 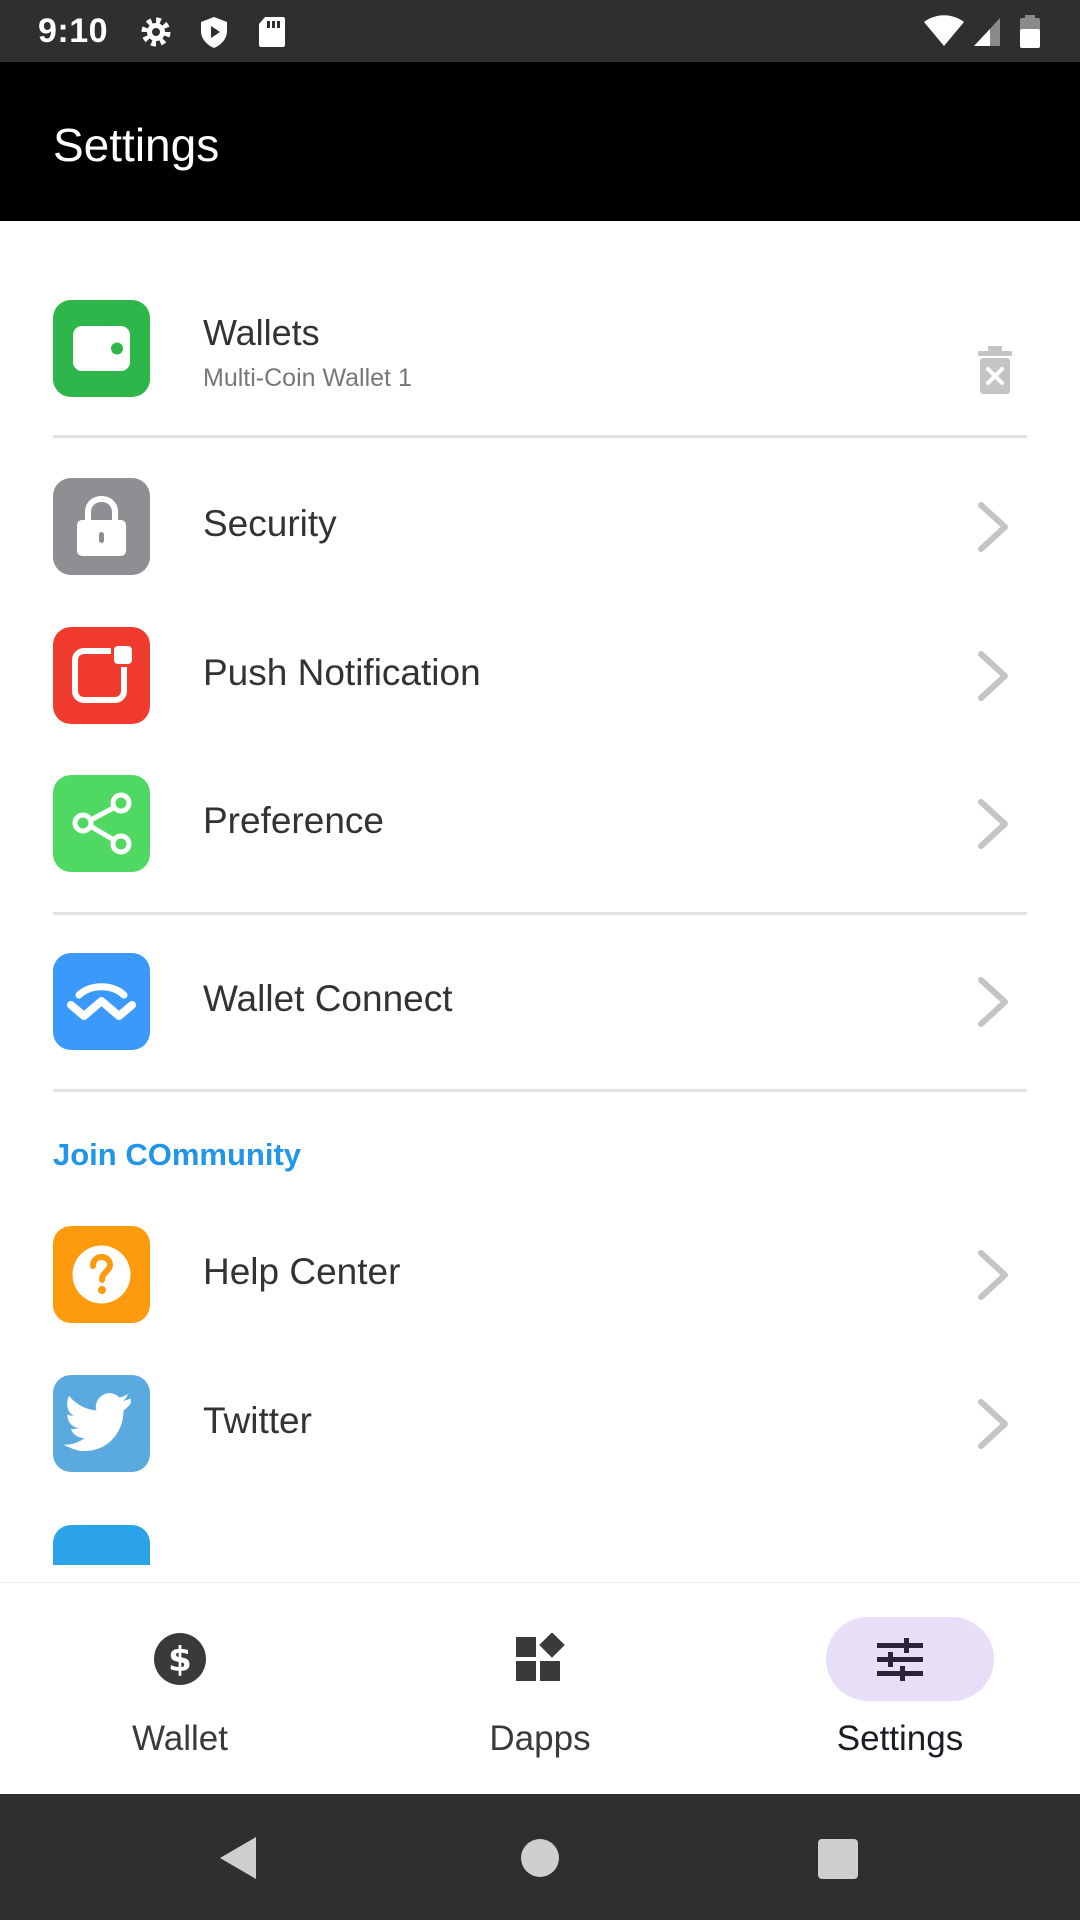 What do you see at coordinates (838, 1859) in the screenshot?
I see `recents-icon` at bounding box center [838, 1859].